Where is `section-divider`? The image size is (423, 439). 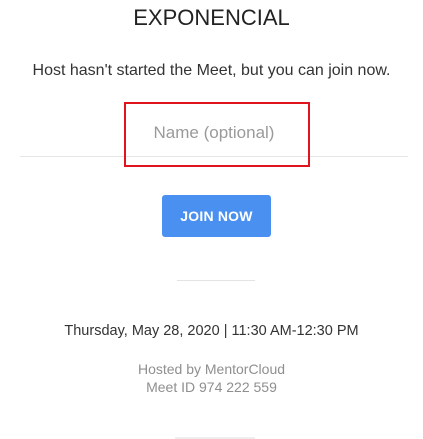 section-divider is located at coordinates (216, 280).